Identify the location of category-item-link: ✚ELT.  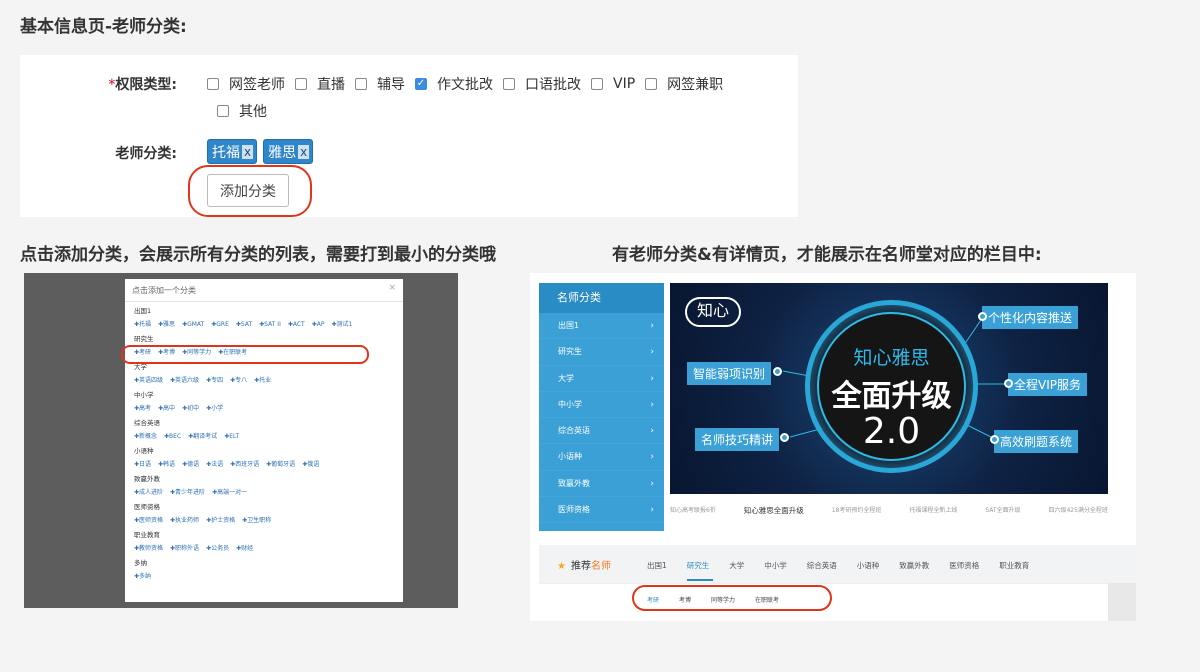
(231, 436).